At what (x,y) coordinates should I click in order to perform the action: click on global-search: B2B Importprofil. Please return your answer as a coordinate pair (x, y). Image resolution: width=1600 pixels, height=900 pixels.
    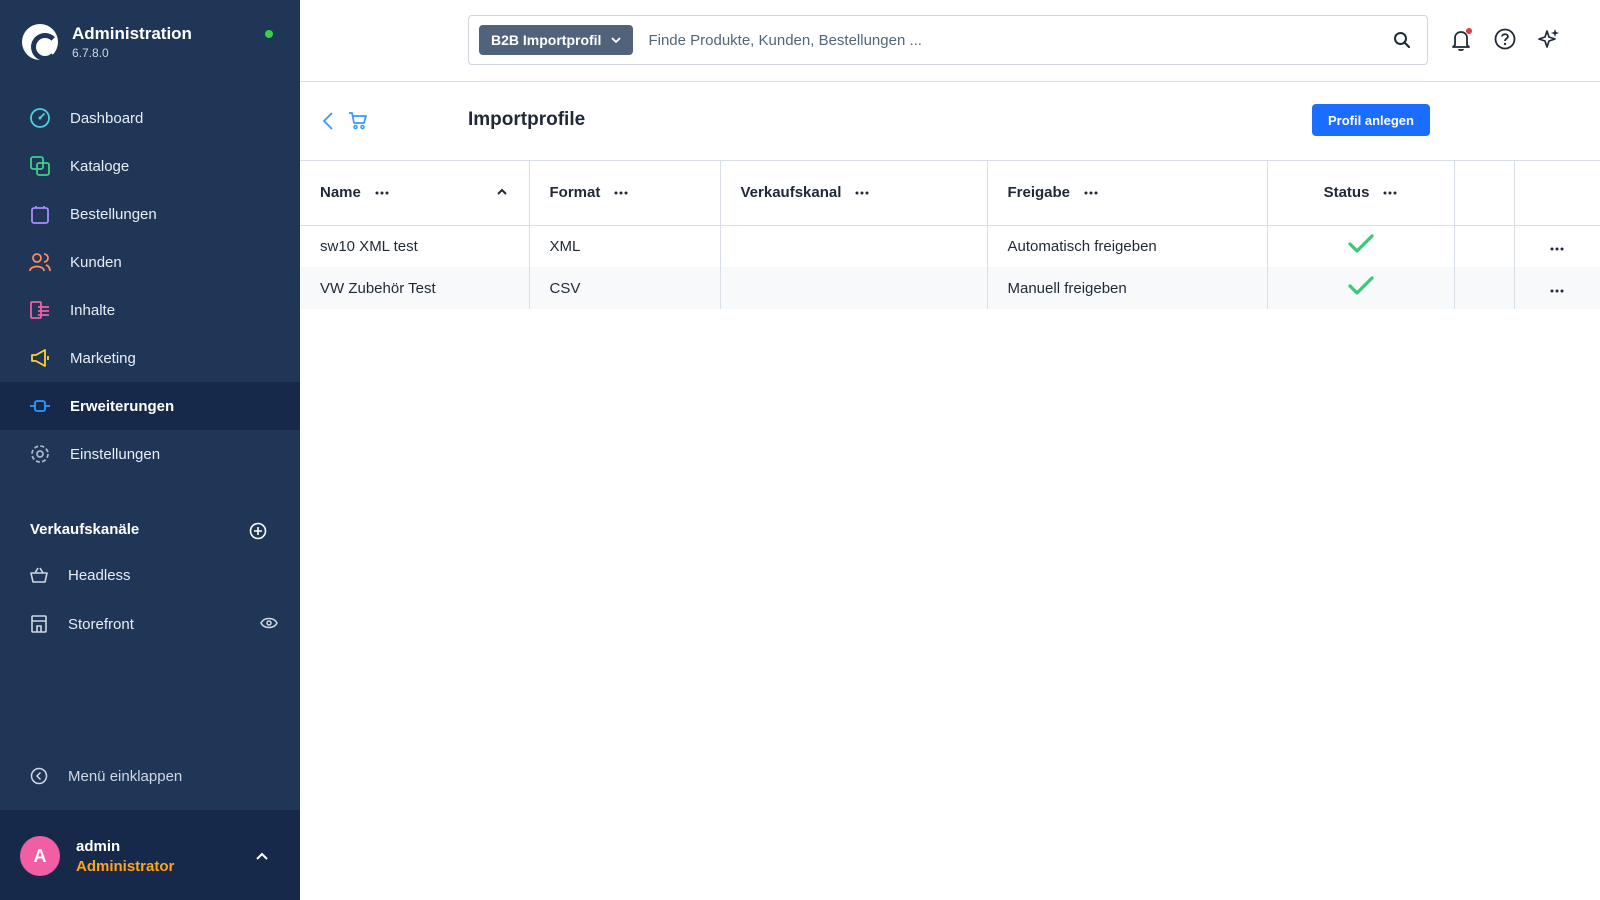
    Looking at the image, I should click on (948, 40).